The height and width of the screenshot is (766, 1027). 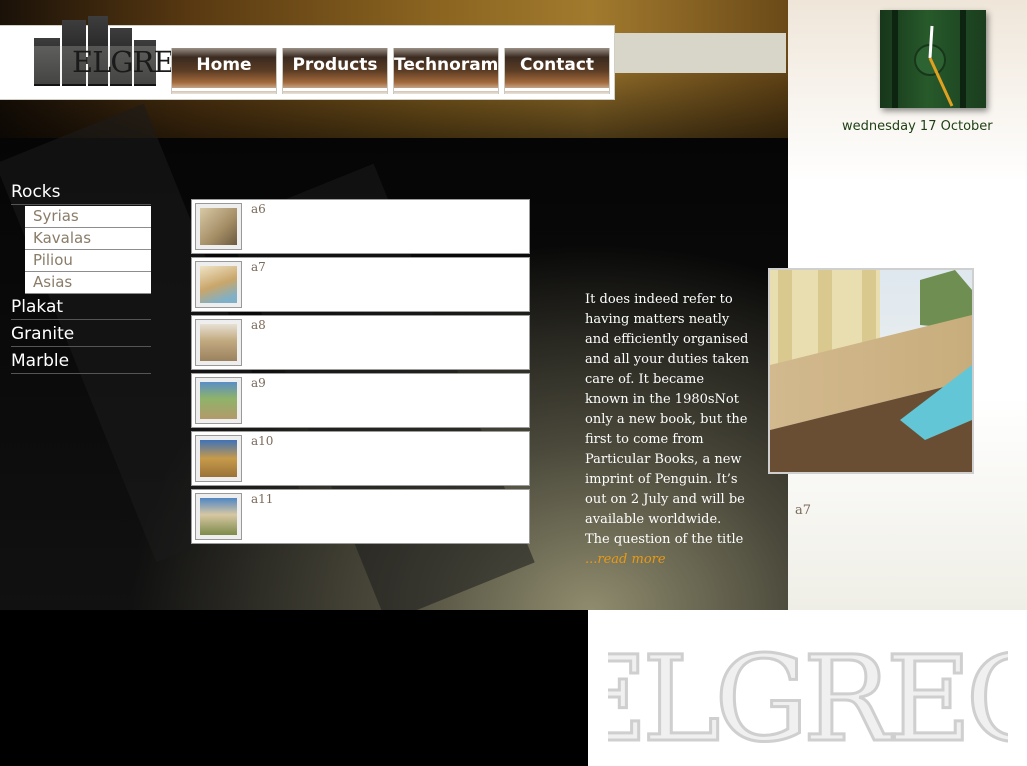 What do you see at coordinates (452, 65) in the screenshot?
I see `nav-technorama-label: Technorama` at bounding box center [452, 65].